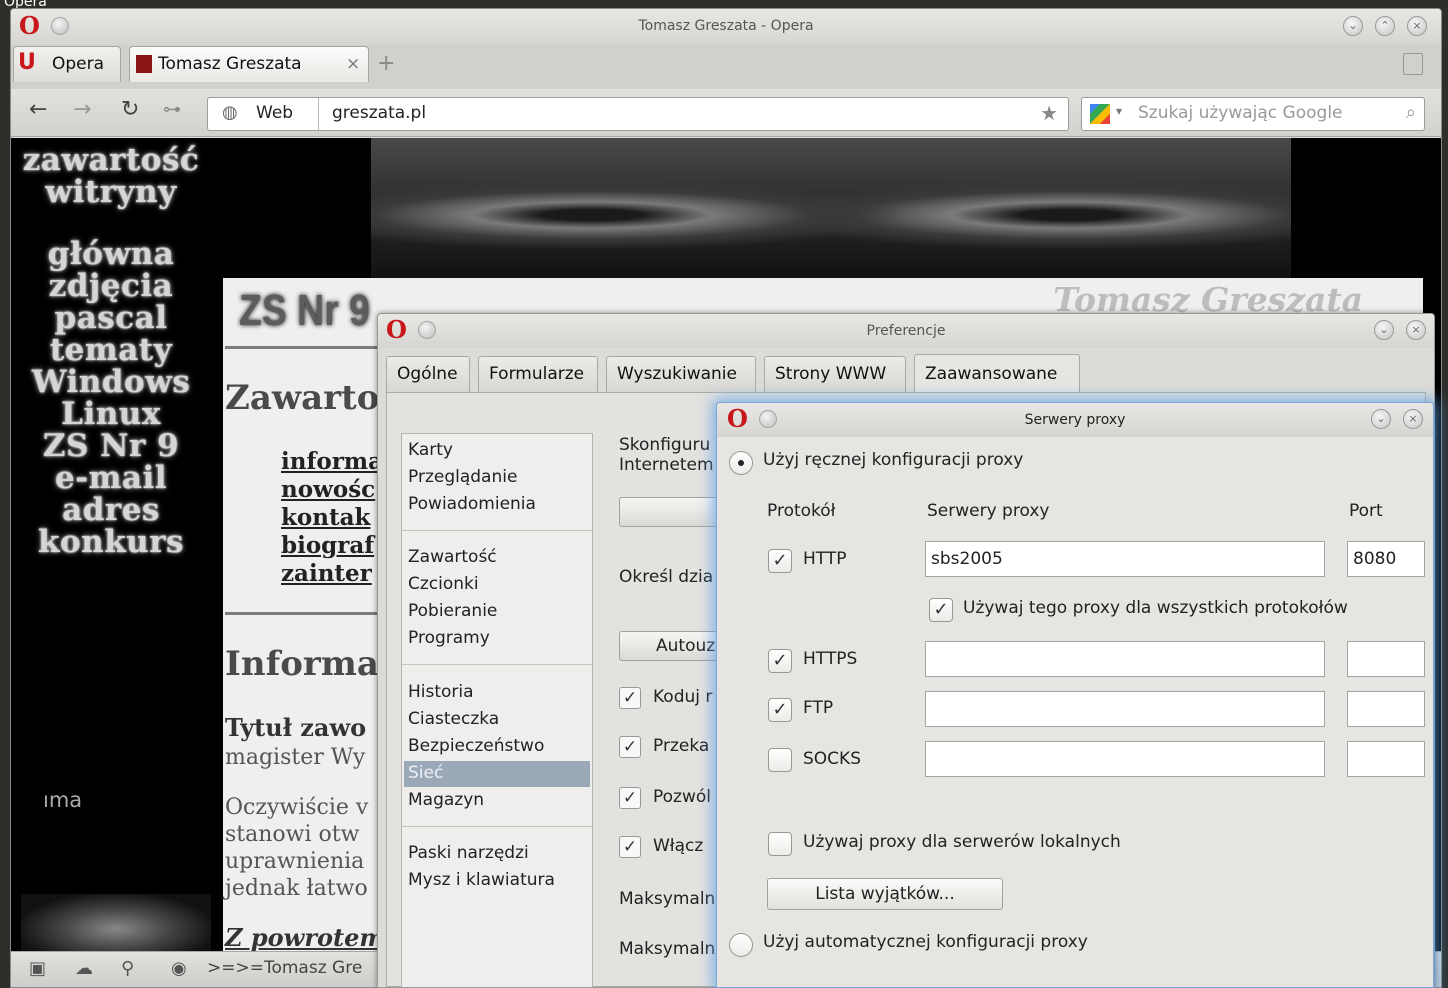  What do you see at coordinates (726, 27) in the screenshot?
I see `browser-titlebar: O Tomasz Greszata - Opera ⌄ ⌃ ×` at bounding box center [726, 27].